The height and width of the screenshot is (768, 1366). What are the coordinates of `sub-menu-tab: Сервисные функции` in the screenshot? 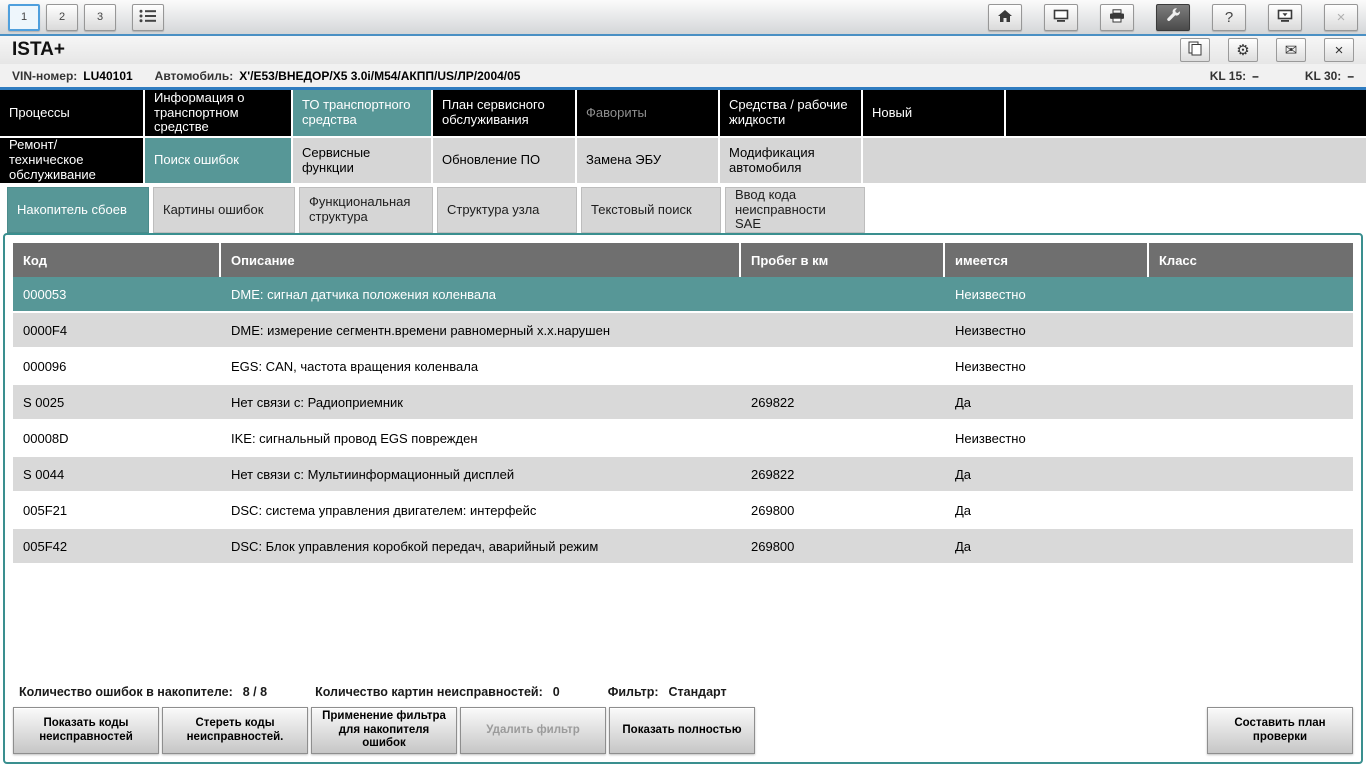 It's located at (363, 160).